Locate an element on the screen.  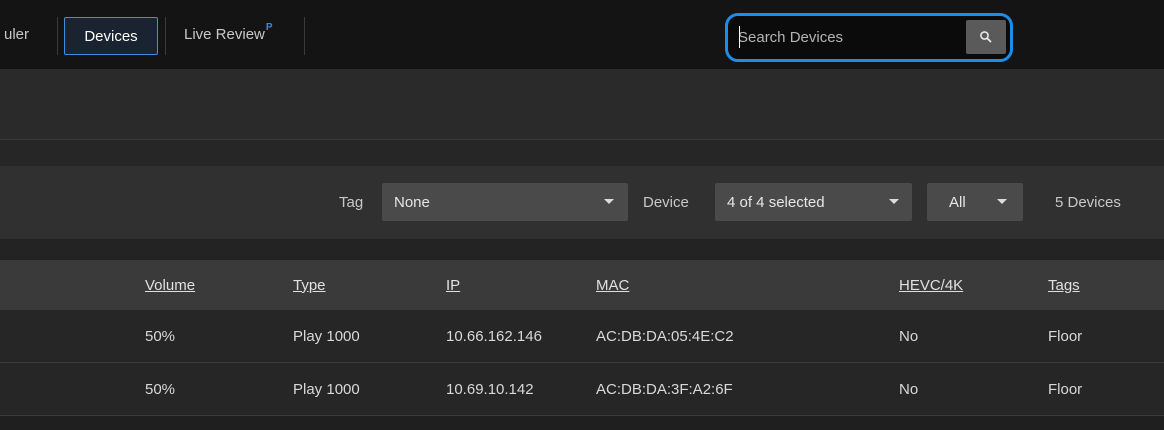
cell-mac: AC:DB:DA:3F:A2:6F is located at coordinates (664, 389).